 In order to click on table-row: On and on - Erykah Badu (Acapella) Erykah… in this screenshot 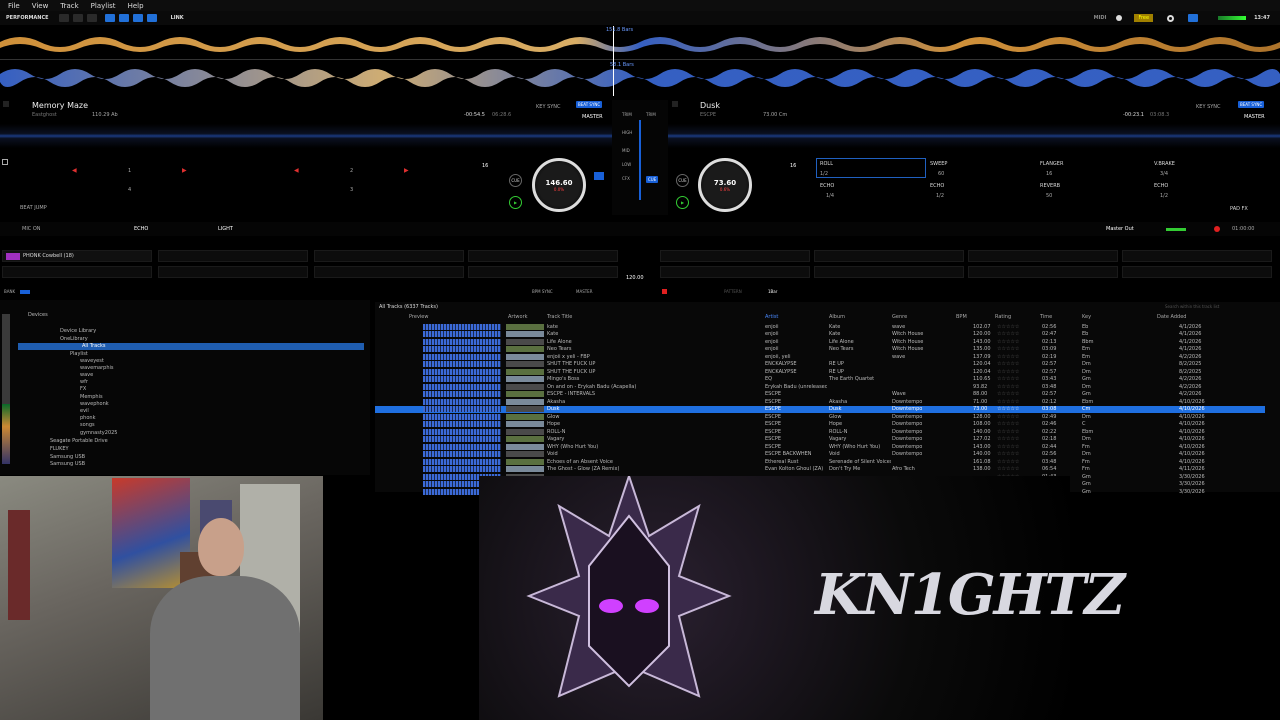, I will do `click(820, 387)`.